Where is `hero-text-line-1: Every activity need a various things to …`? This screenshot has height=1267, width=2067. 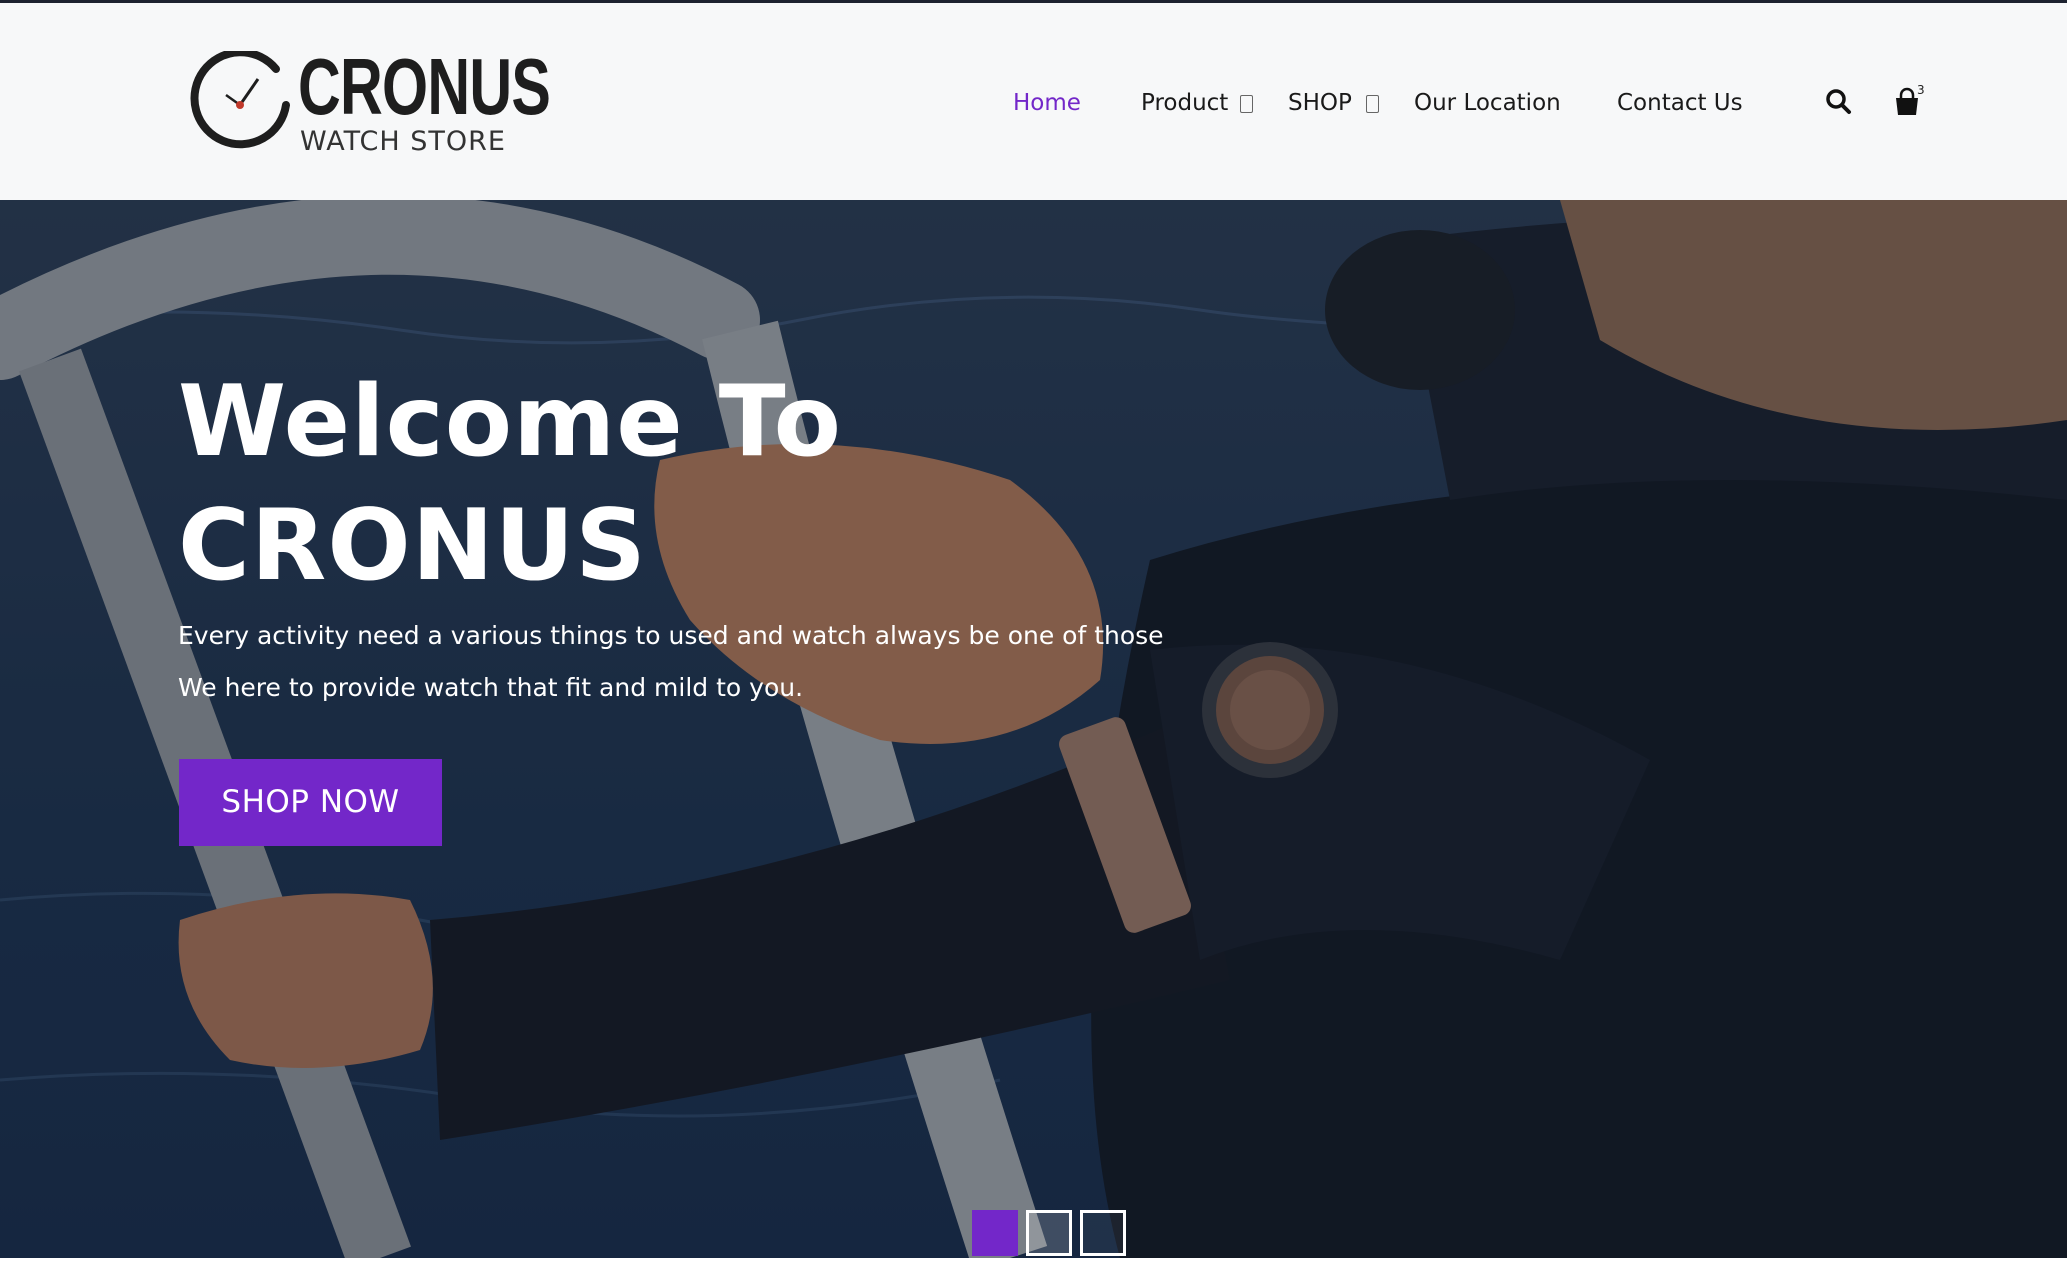 hero-text-line-1: Every activity need a various things to … is located at coordinates (671, 635).